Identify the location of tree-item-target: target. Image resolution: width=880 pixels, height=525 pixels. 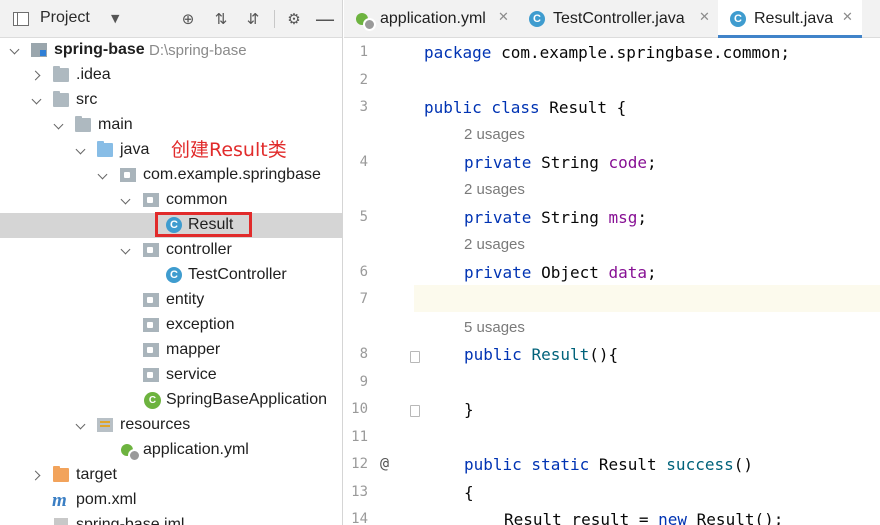
(171, 475).